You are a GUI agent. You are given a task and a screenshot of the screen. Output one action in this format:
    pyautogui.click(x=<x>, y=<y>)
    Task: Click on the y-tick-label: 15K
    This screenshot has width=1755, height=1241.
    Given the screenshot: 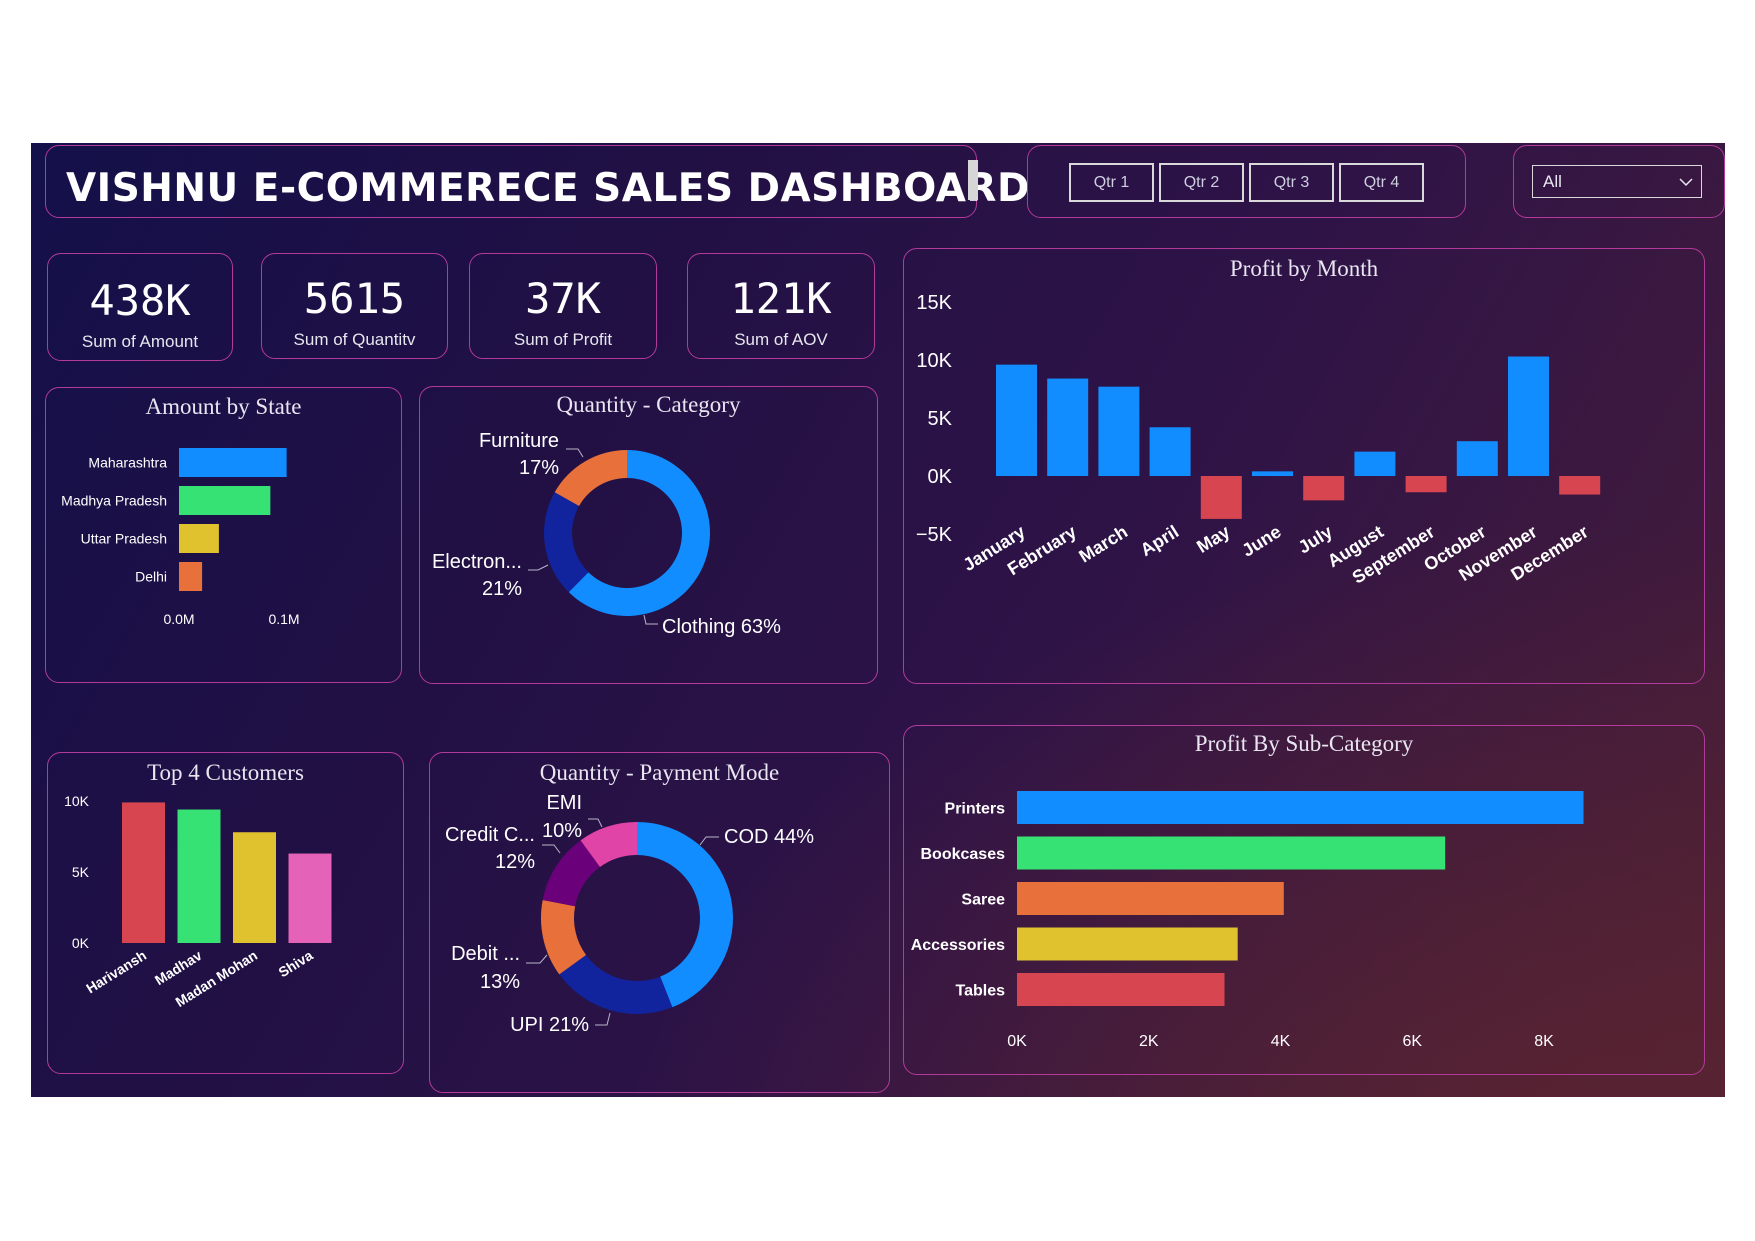 What is the action you would take?
    pyautogui.click(x=934, y=303)
    